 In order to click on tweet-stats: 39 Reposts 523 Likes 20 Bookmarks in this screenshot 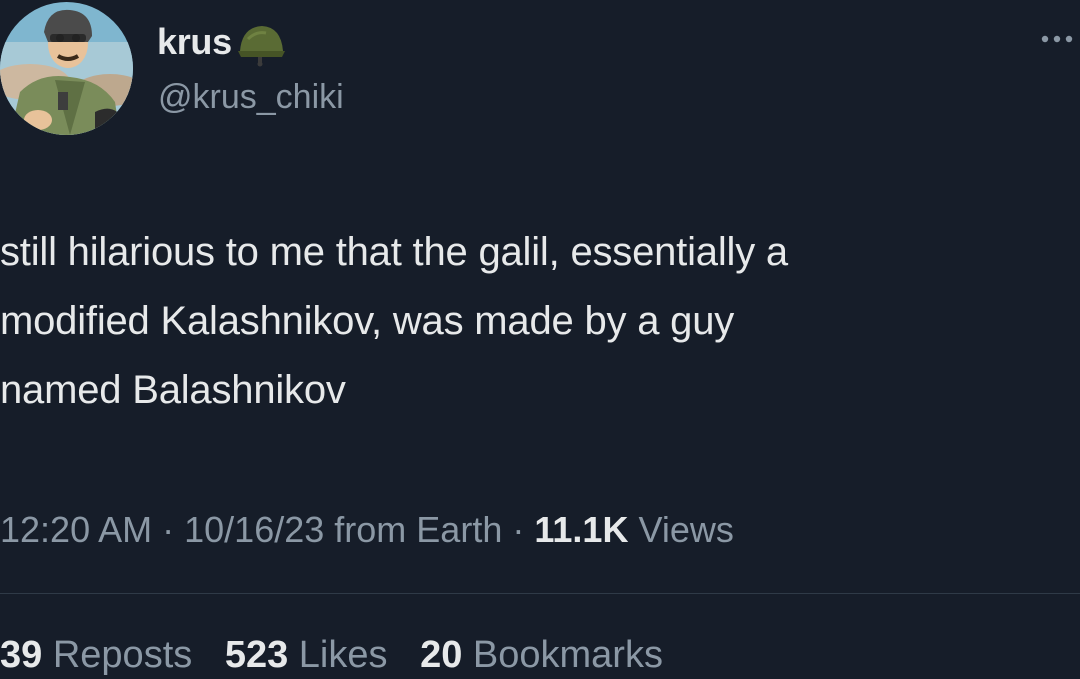, I will do `click(342, 654)`.